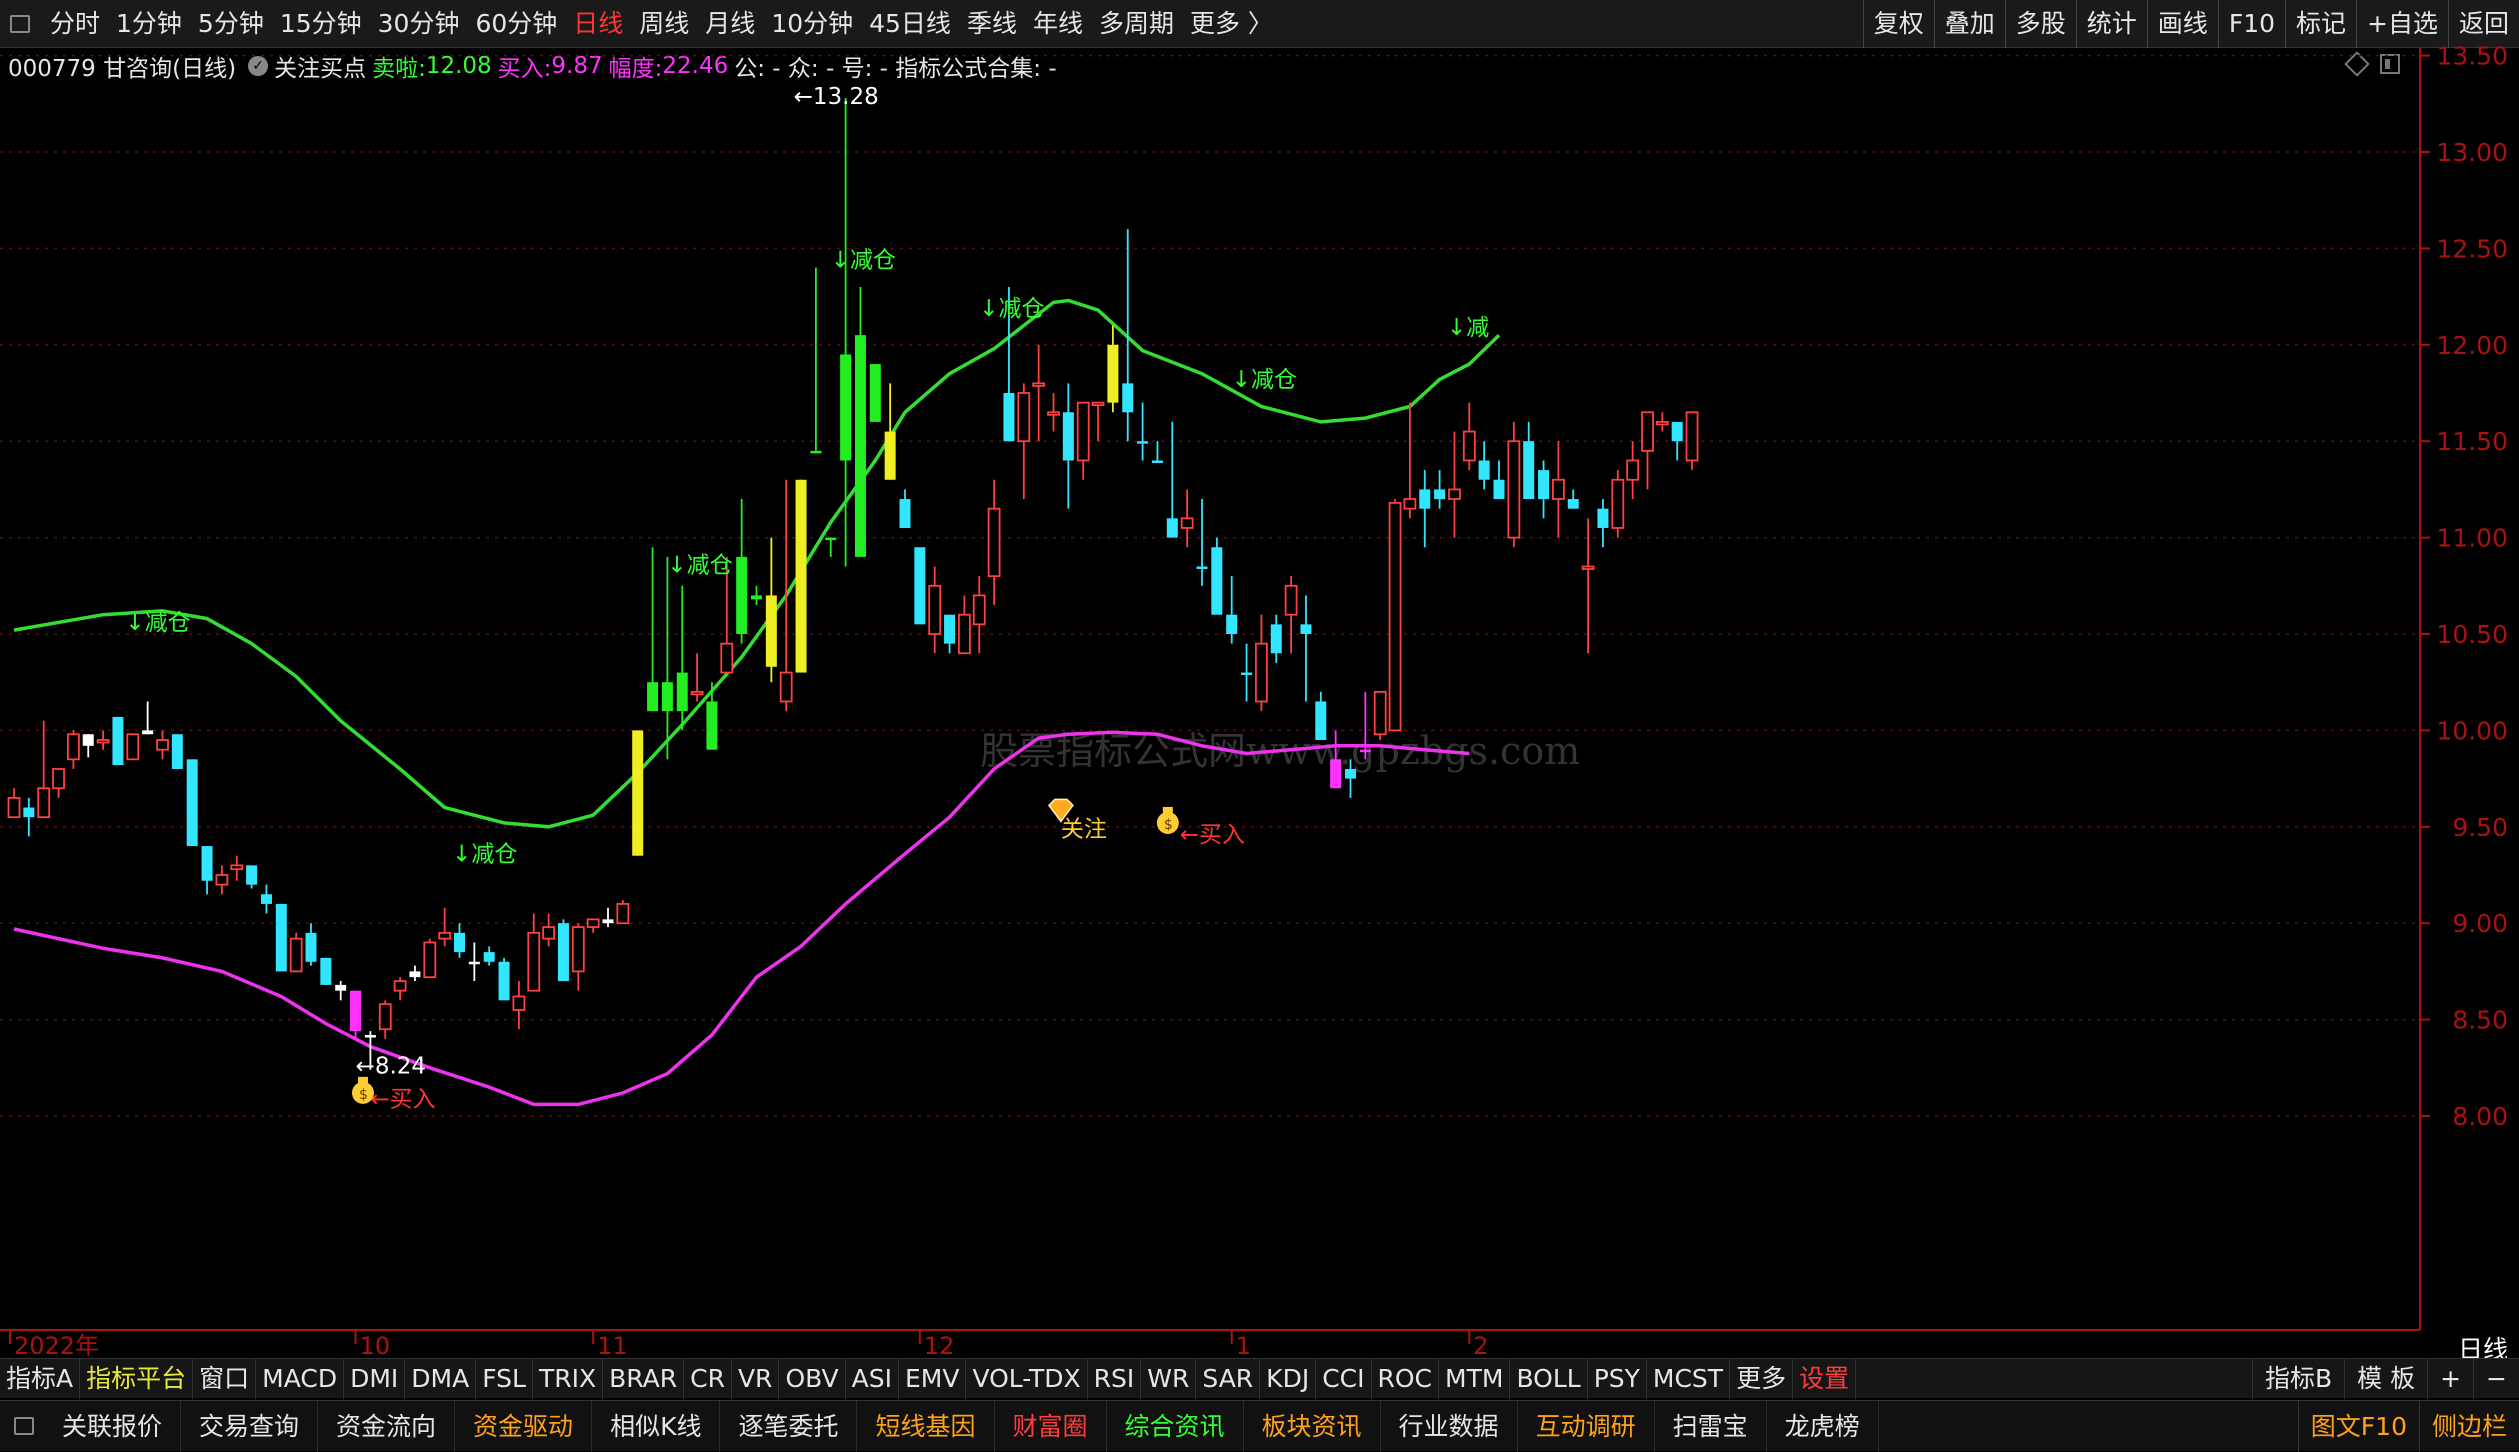  Describe the element at coordinates (1586, 1426) in the screenshot. I see `function-tab: 互动调研` at that location.